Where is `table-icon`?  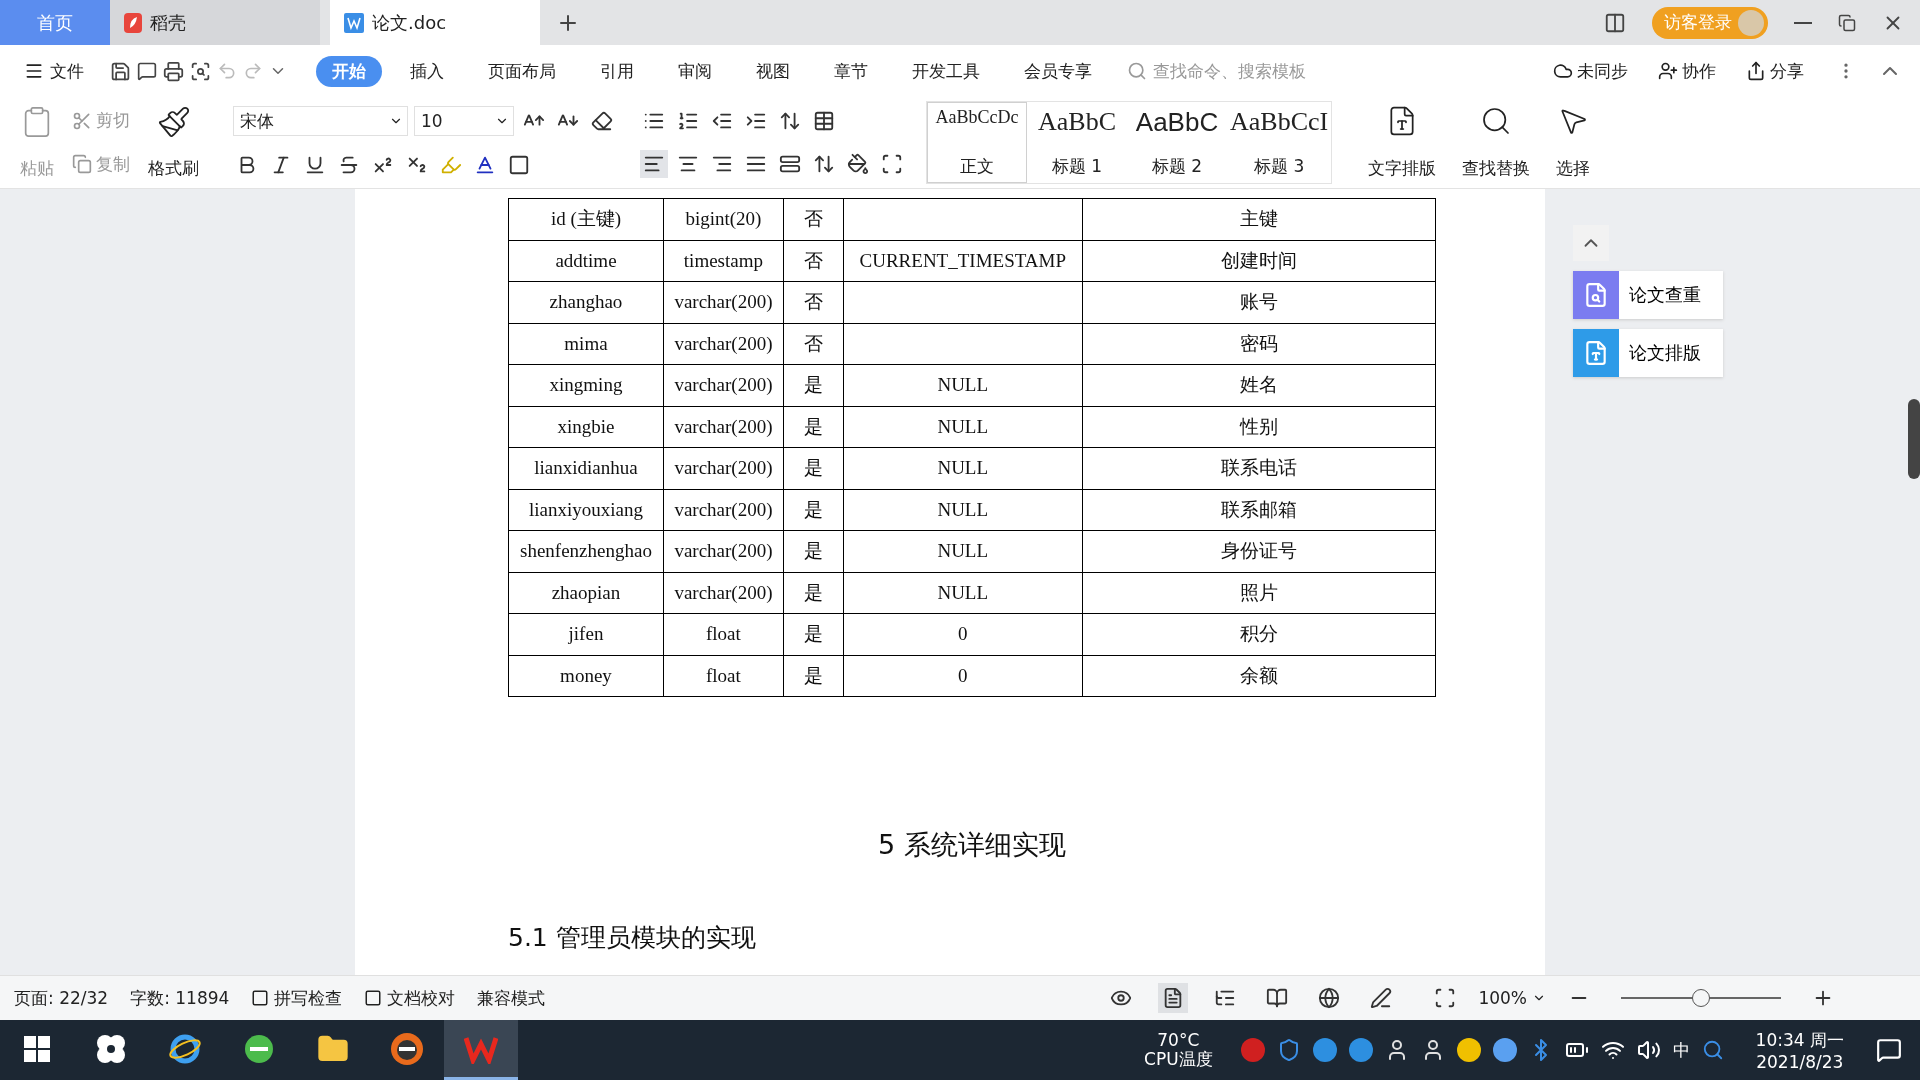 table-icon is located at coordinates (824, 120).